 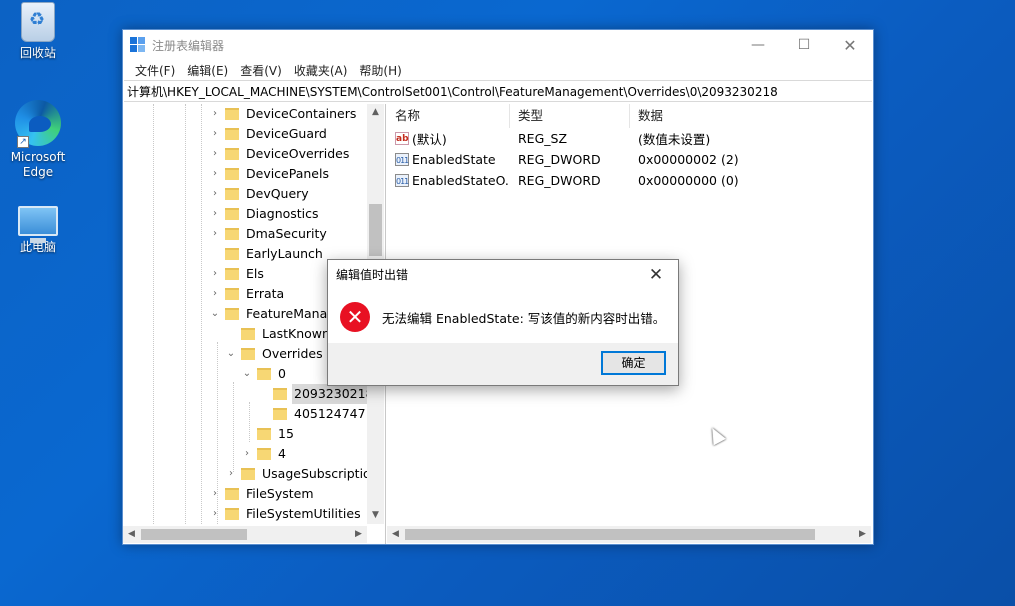 I want to click on window-title: 注册表编辑器, so click(x=188, y=45).